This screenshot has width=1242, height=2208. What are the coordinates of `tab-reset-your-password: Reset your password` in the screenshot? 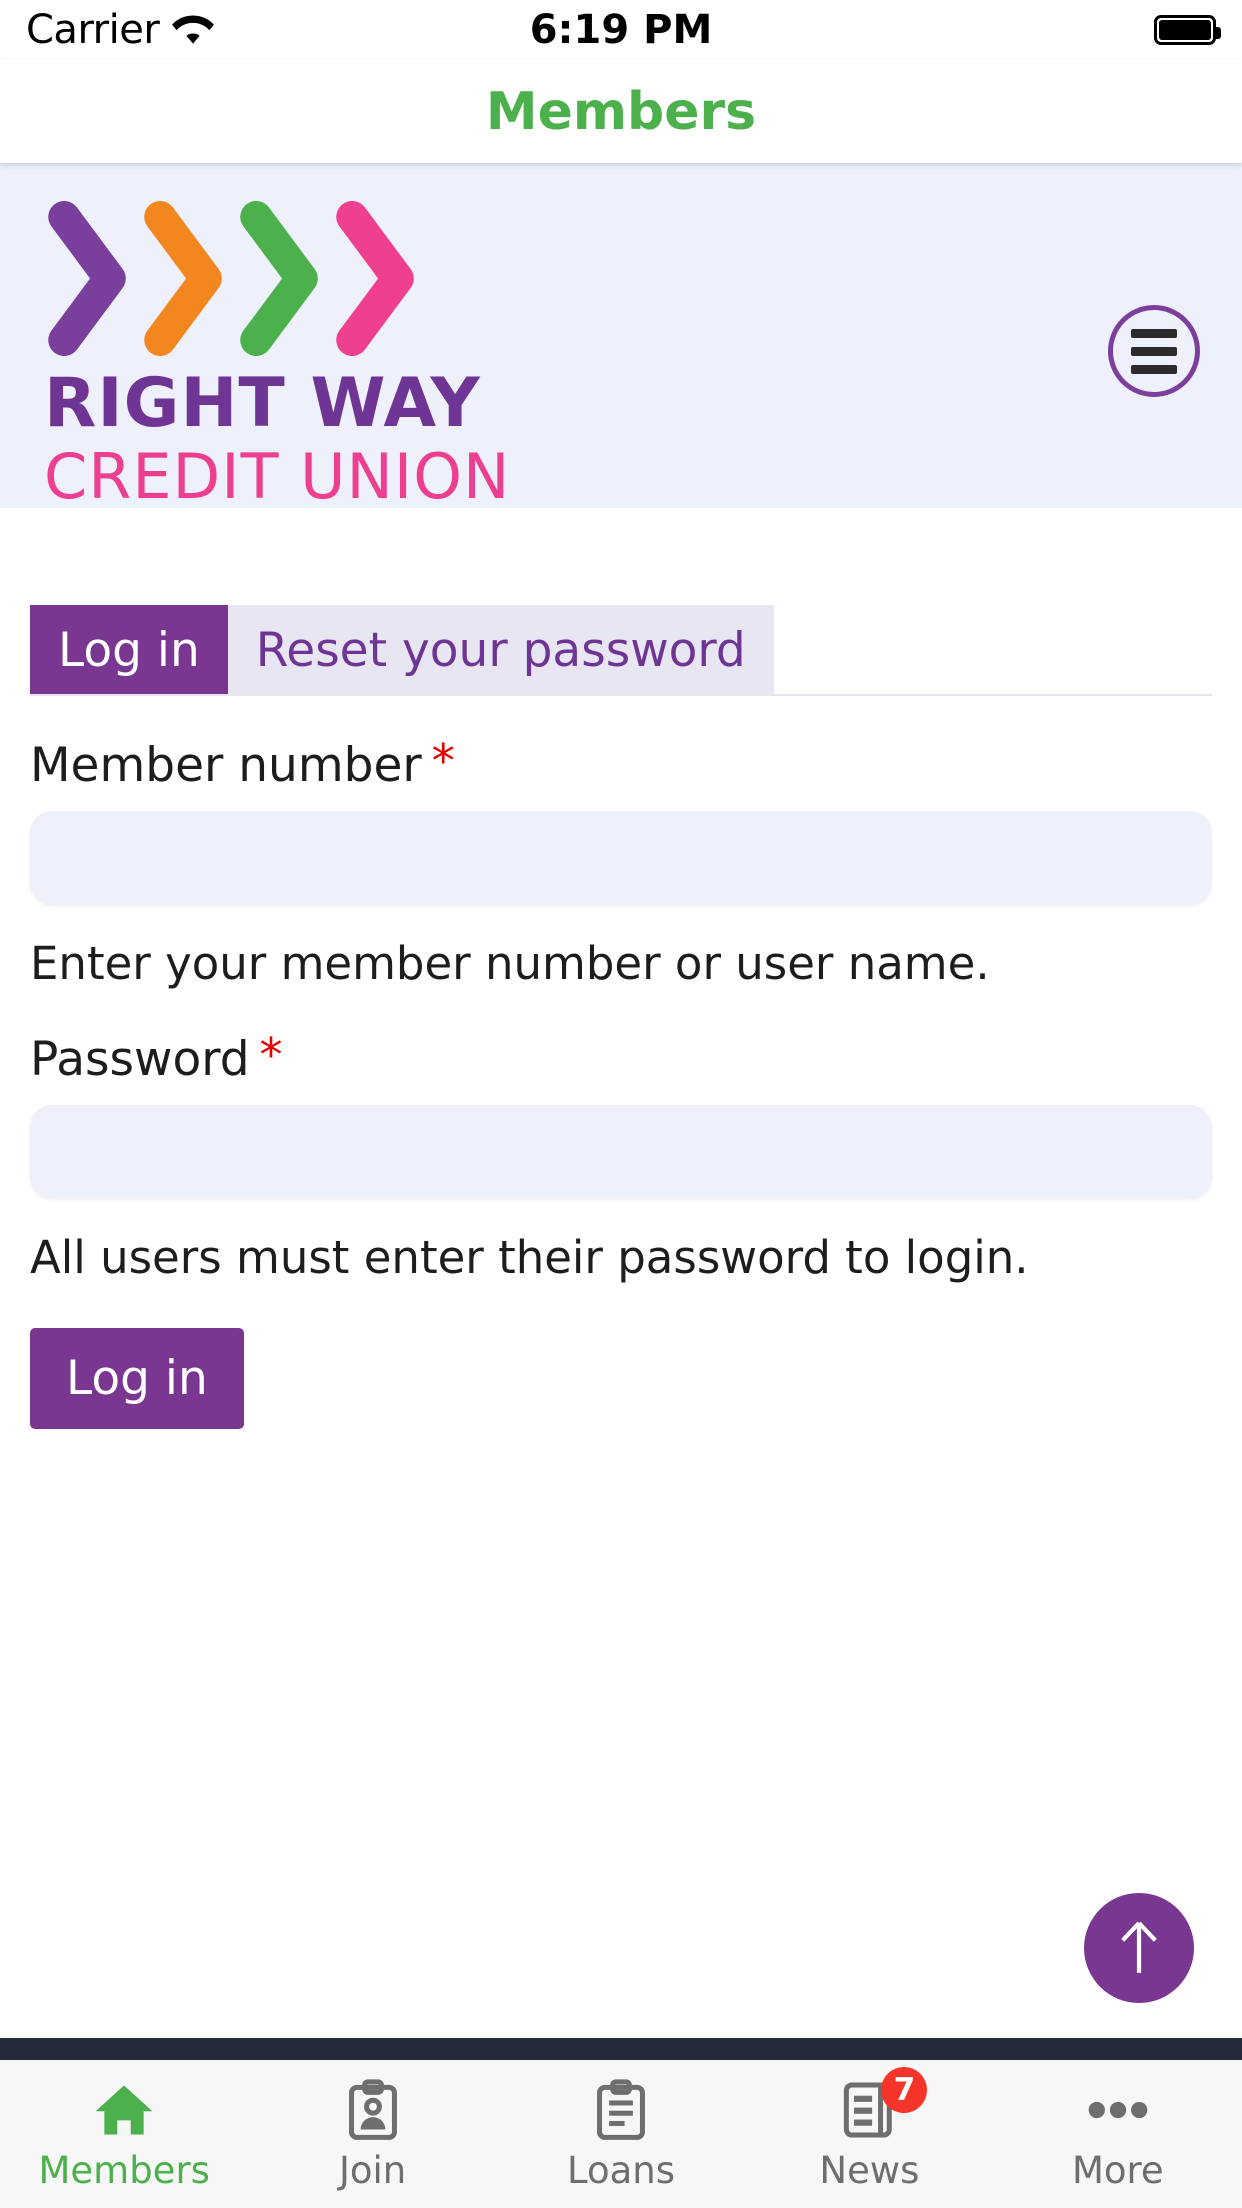 It's located at (500, 649).